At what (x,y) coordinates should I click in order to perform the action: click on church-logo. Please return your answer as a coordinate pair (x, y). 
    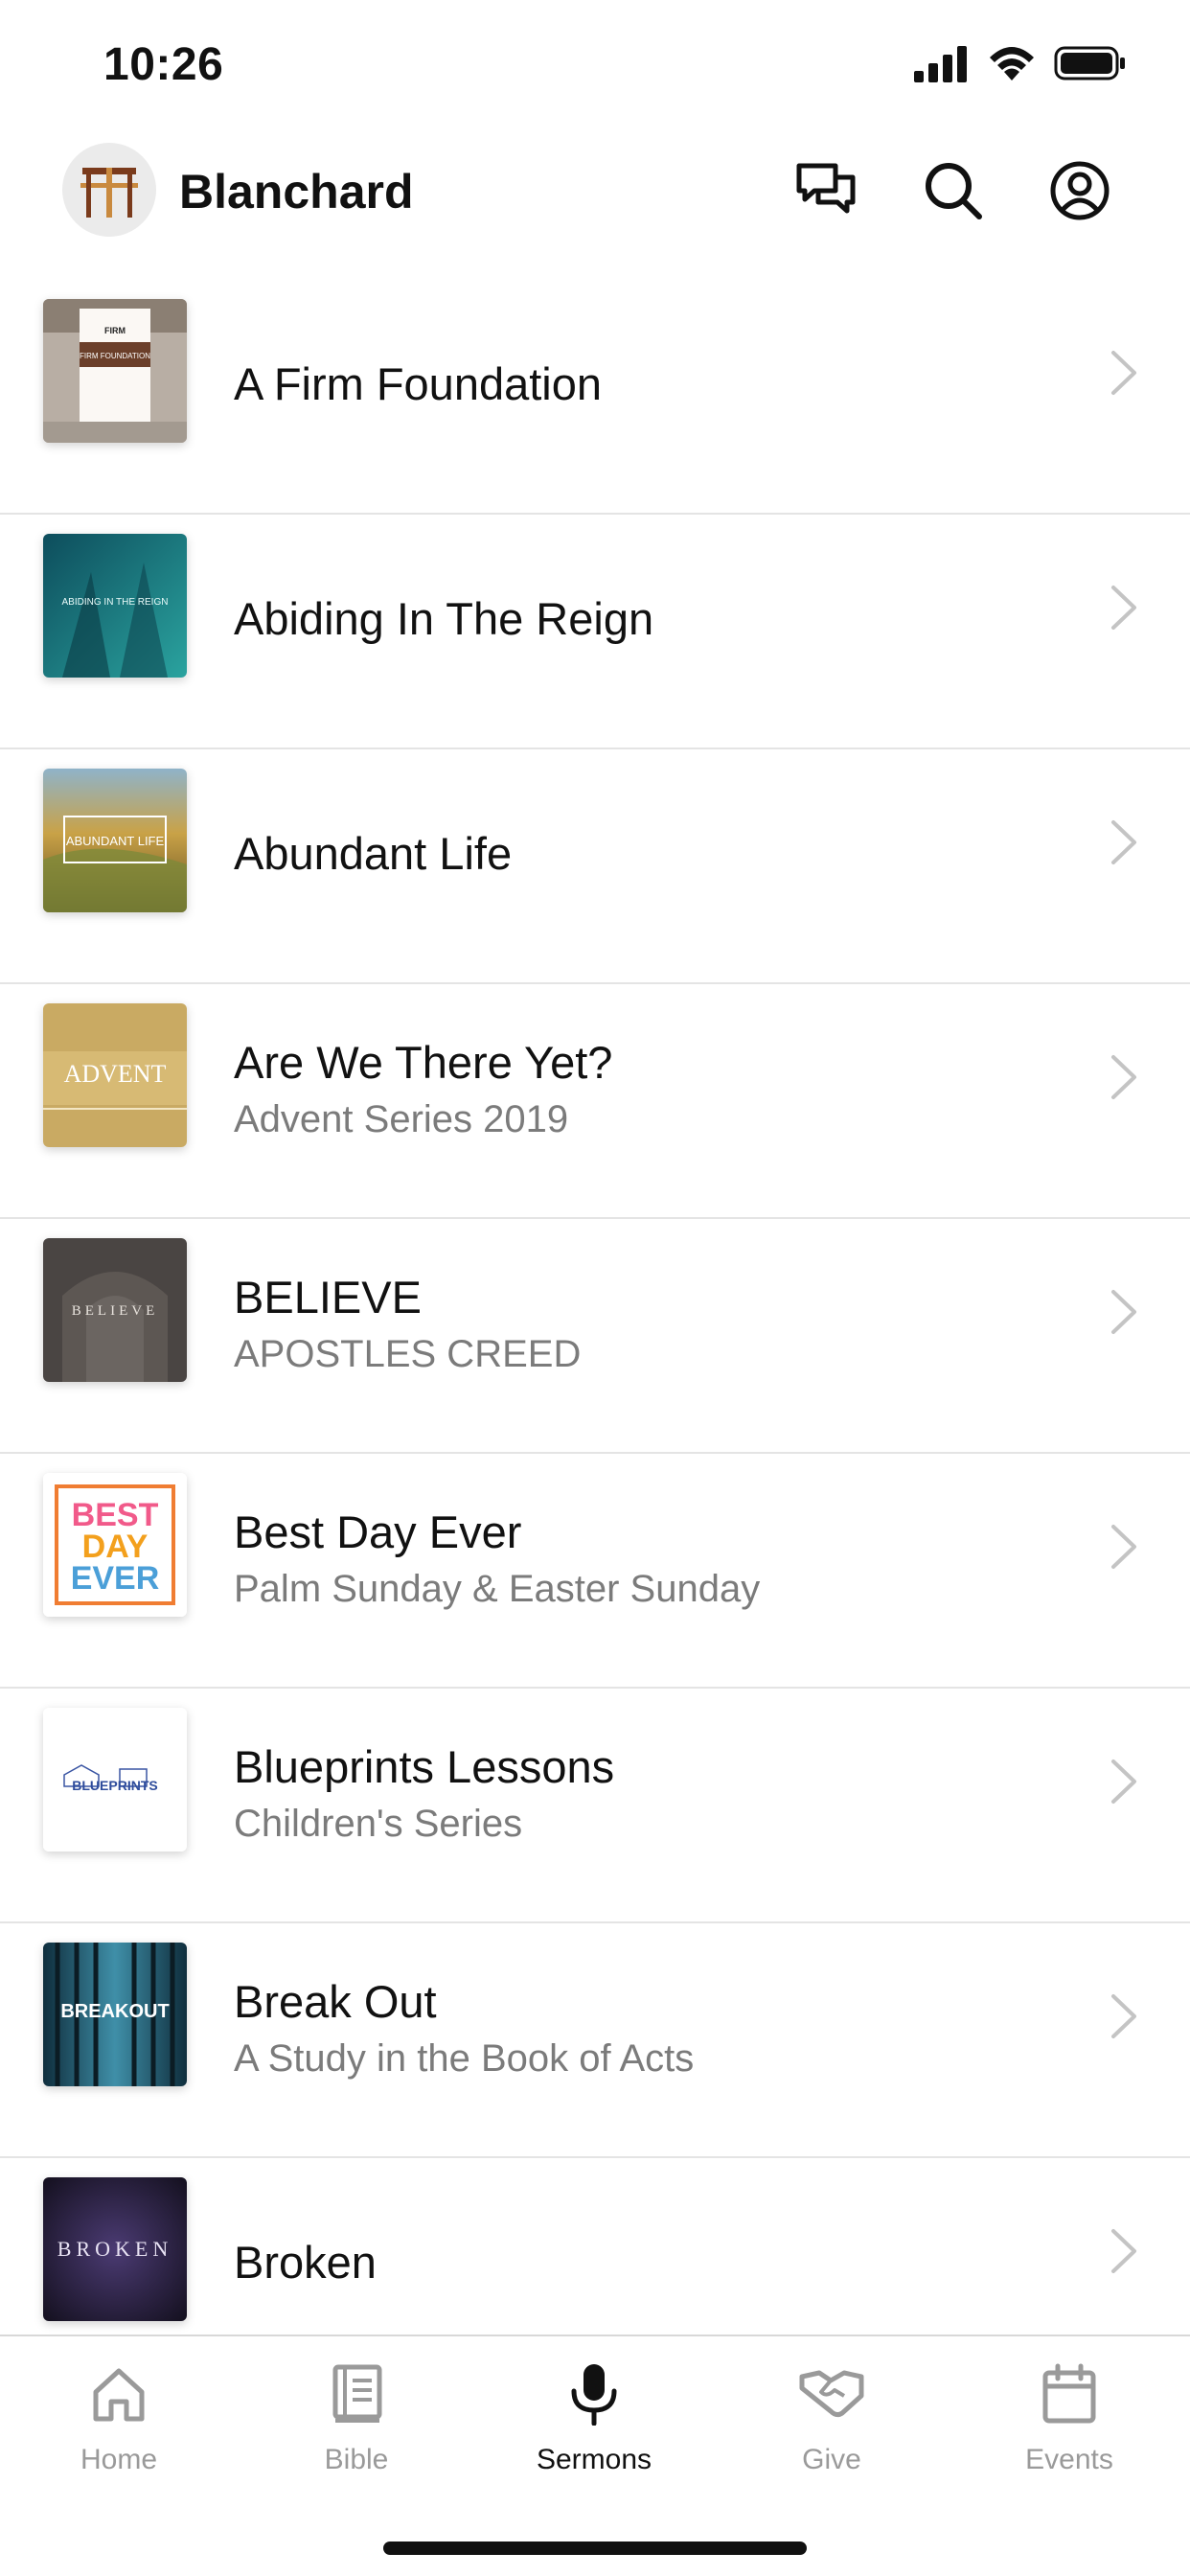
    Looking at the image, I should click on (109, 190).